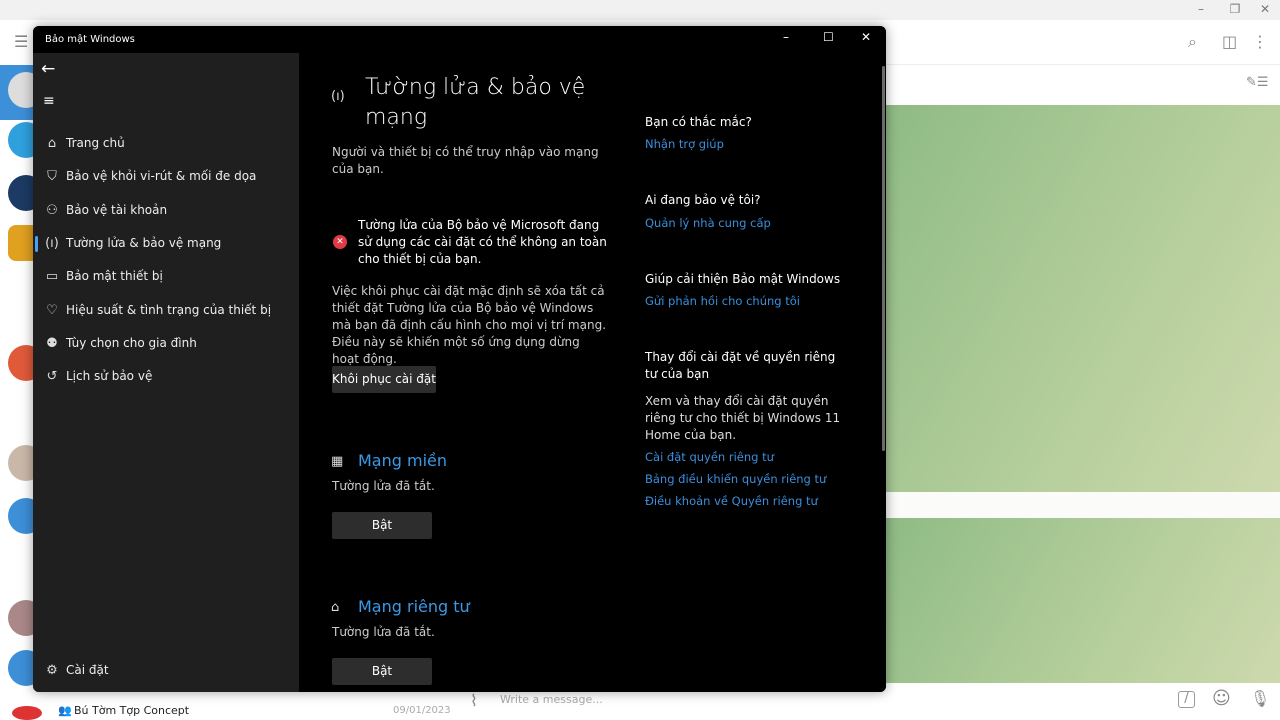 The image size is (1280, 720). What do you see at coordinates (708, 223) in the screenshot?
I see `manage-providers-link: Quản lý nhà cung cấp` at bounding box center [708, 223].